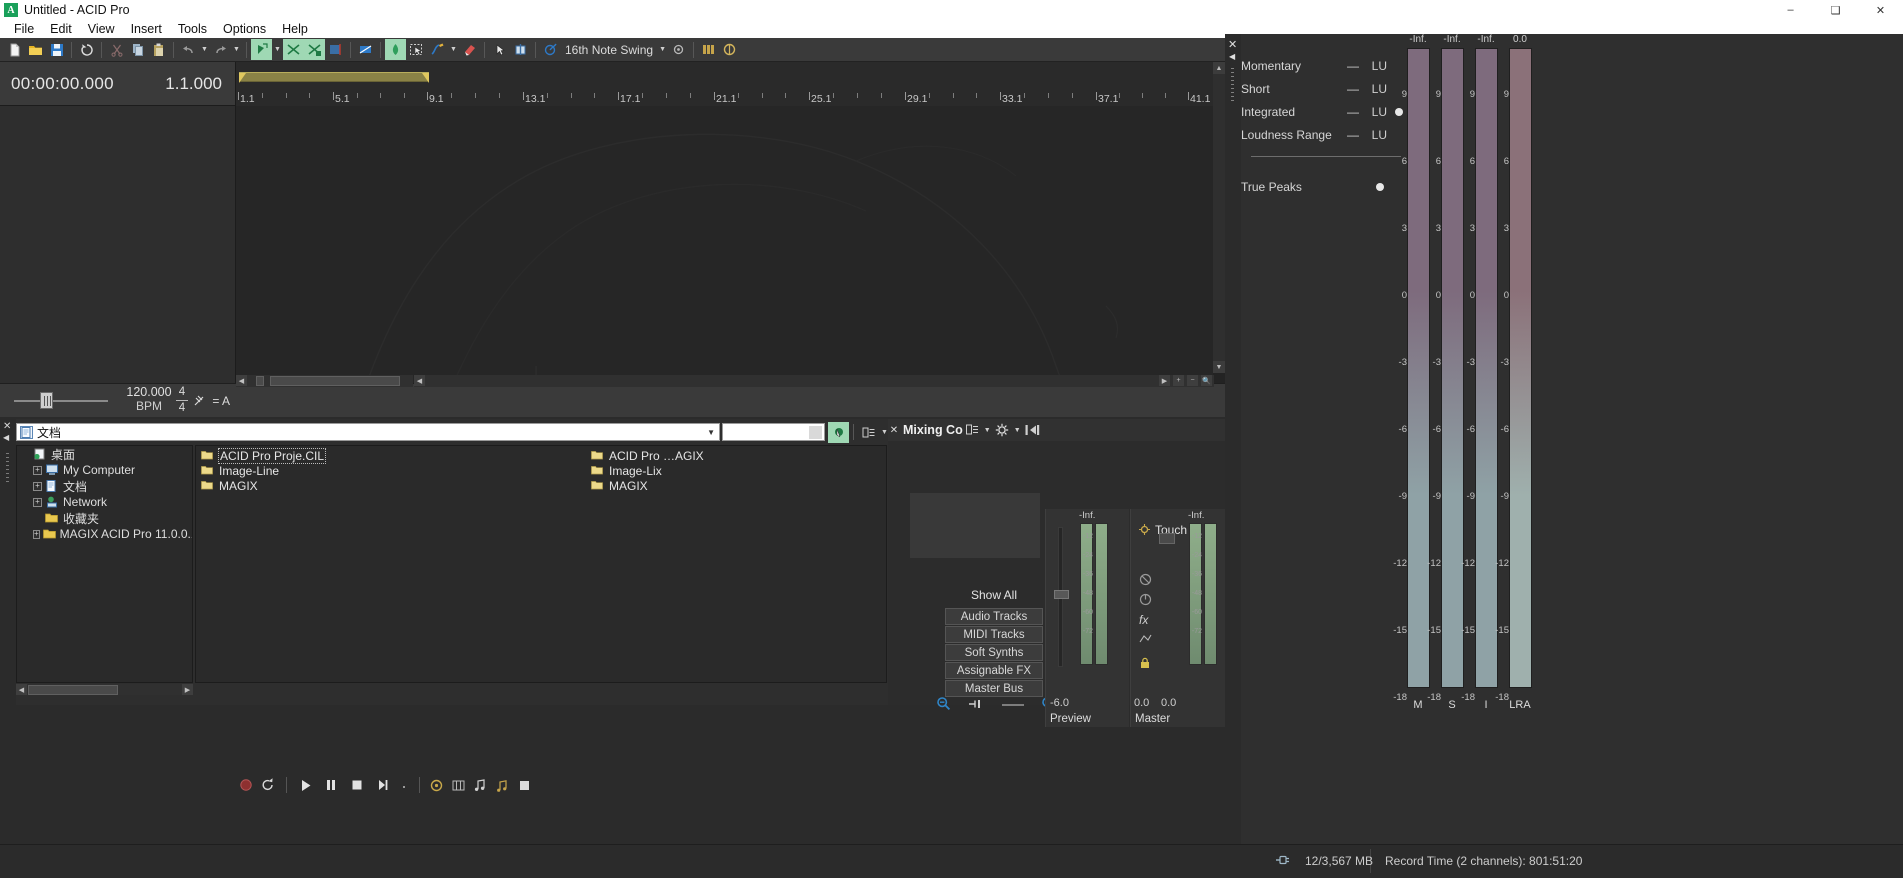 The image size is (1903, 878). I want to click on zoom-tool-button: 🔍, so click(1206, 380).